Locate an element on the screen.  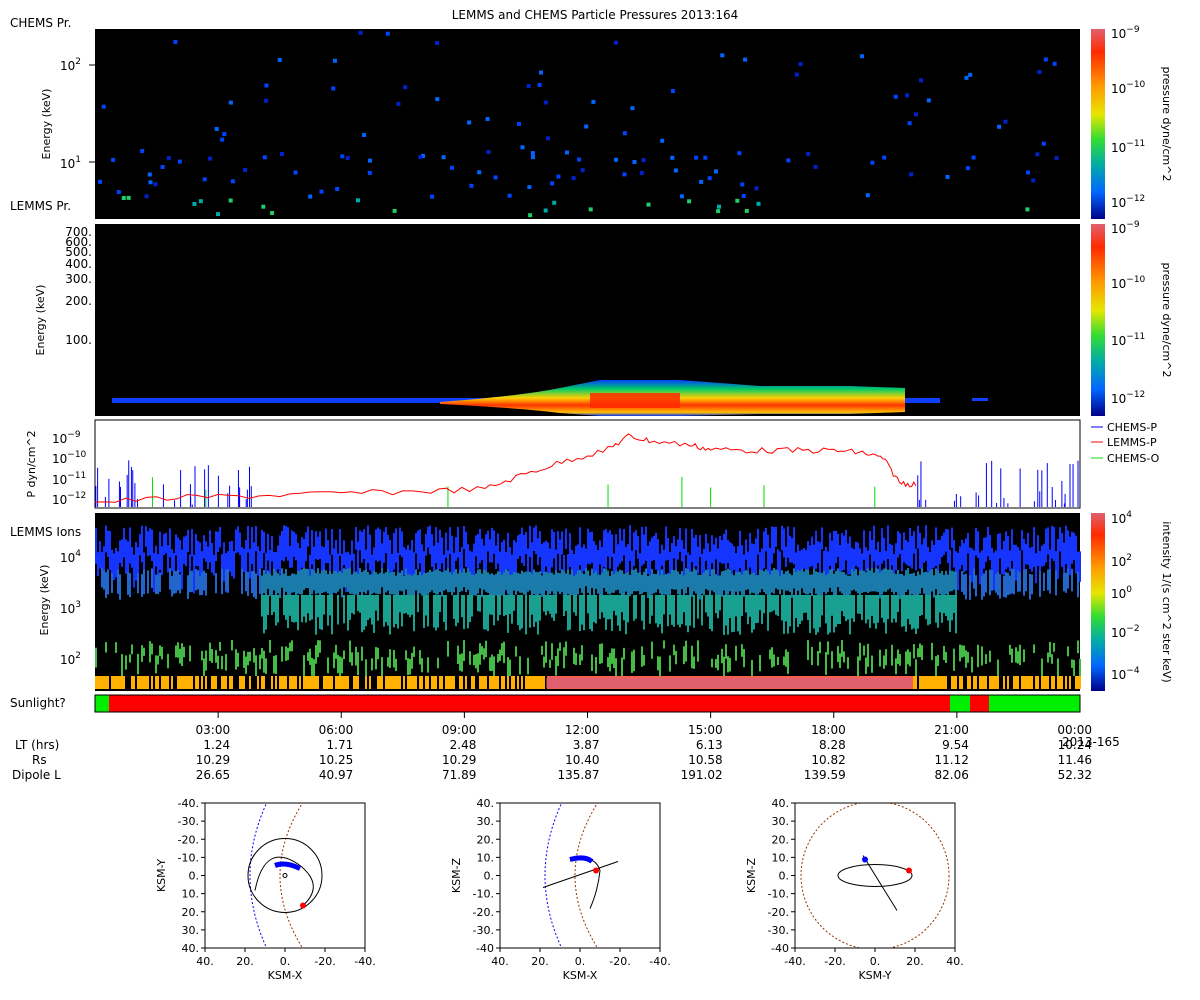
orbit-xtick: 0. is located at coordinates (580, 961).